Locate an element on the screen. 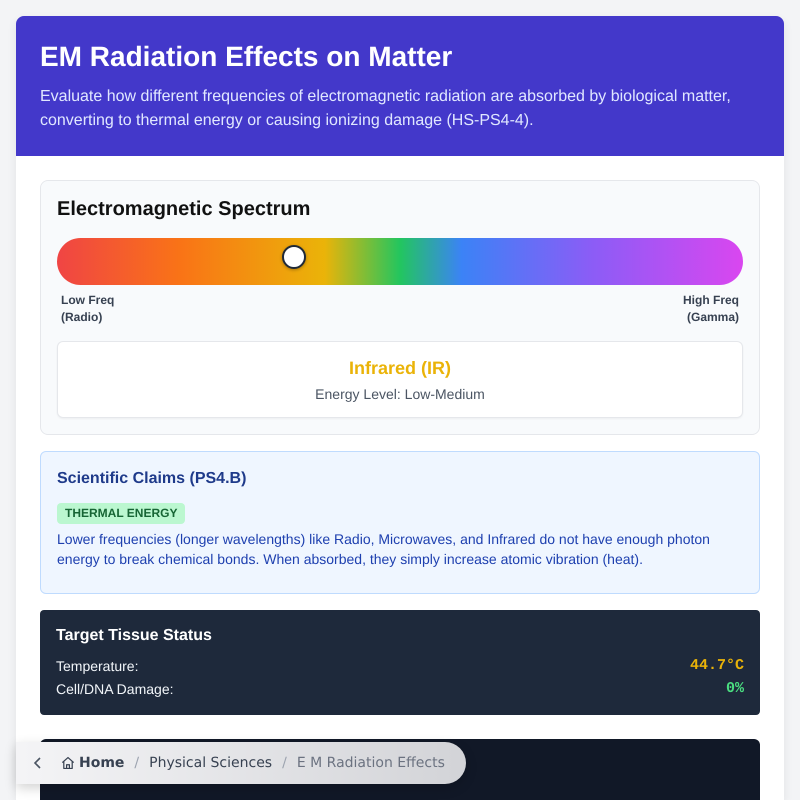 This screenshot has width=800, height=800. spectrum-title: Electromagnetic Spectrum is located at coordinates (184, 209).